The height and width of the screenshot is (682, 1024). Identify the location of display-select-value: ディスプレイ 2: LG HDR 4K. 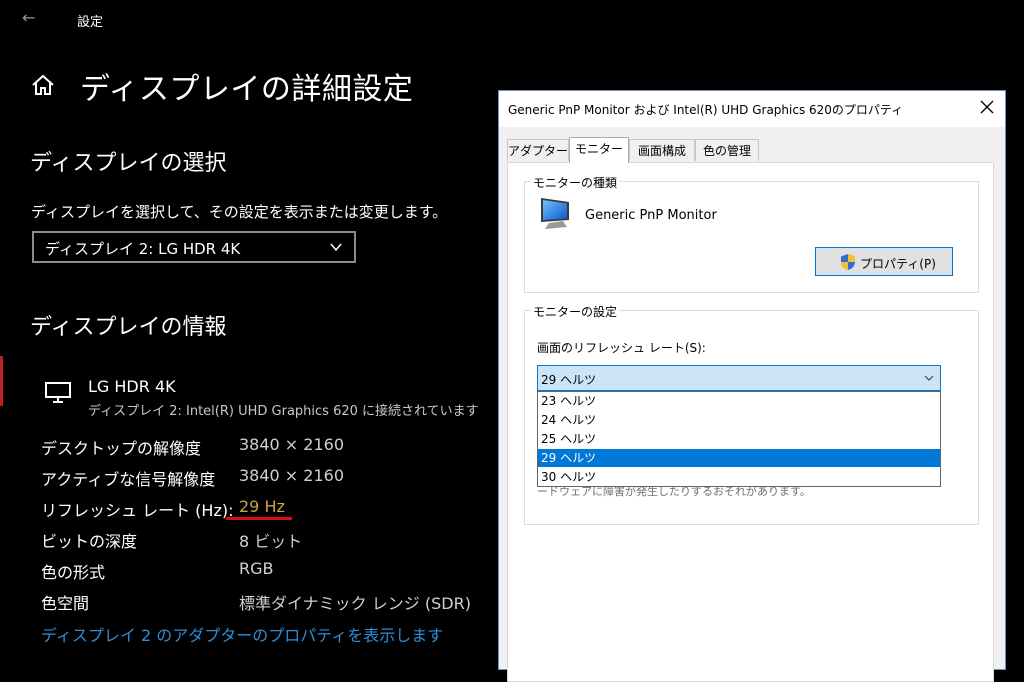
(143, 249).